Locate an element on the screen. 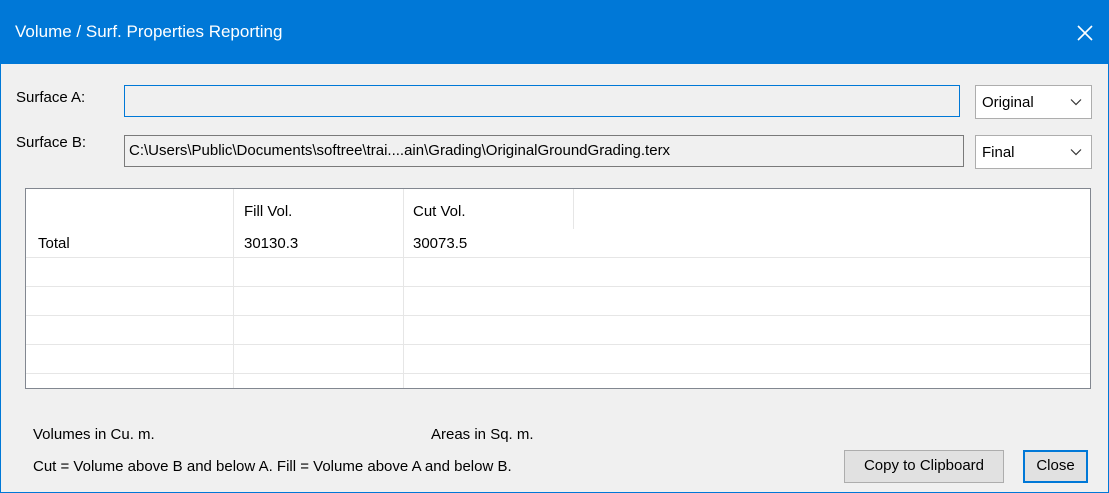  surface-b-label: Surface B: is located at coordinates (51, 142).